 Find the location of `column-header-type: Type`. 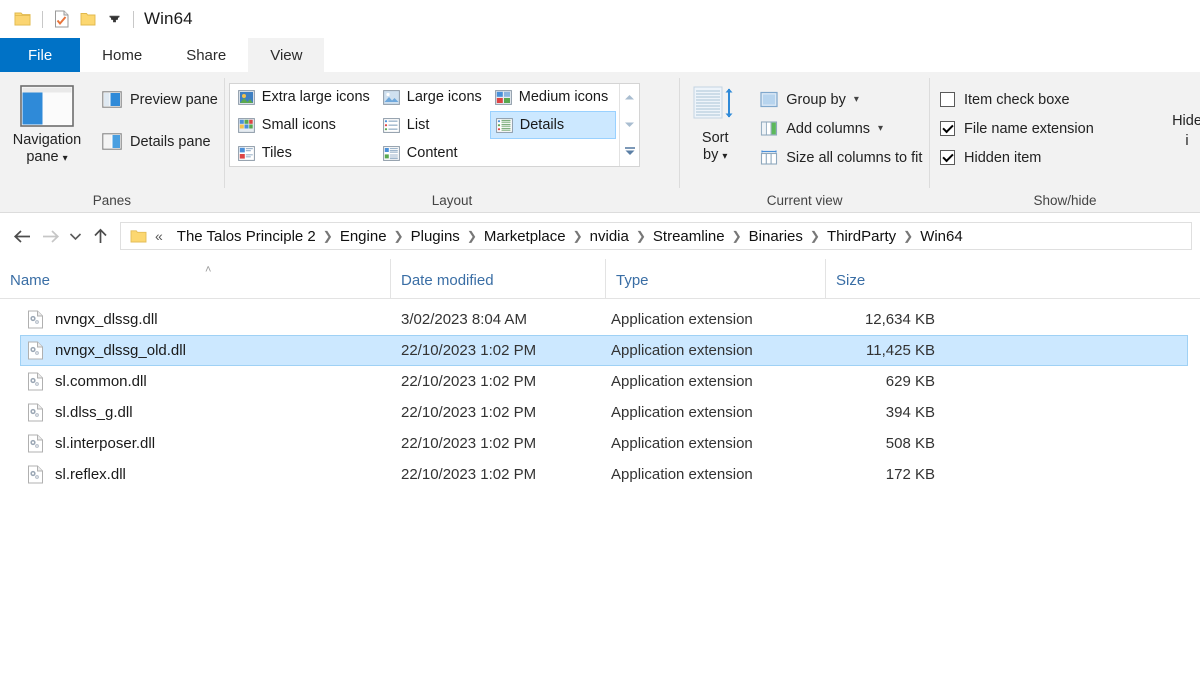

column-header-type: Type is located at coordinates (715, 278).